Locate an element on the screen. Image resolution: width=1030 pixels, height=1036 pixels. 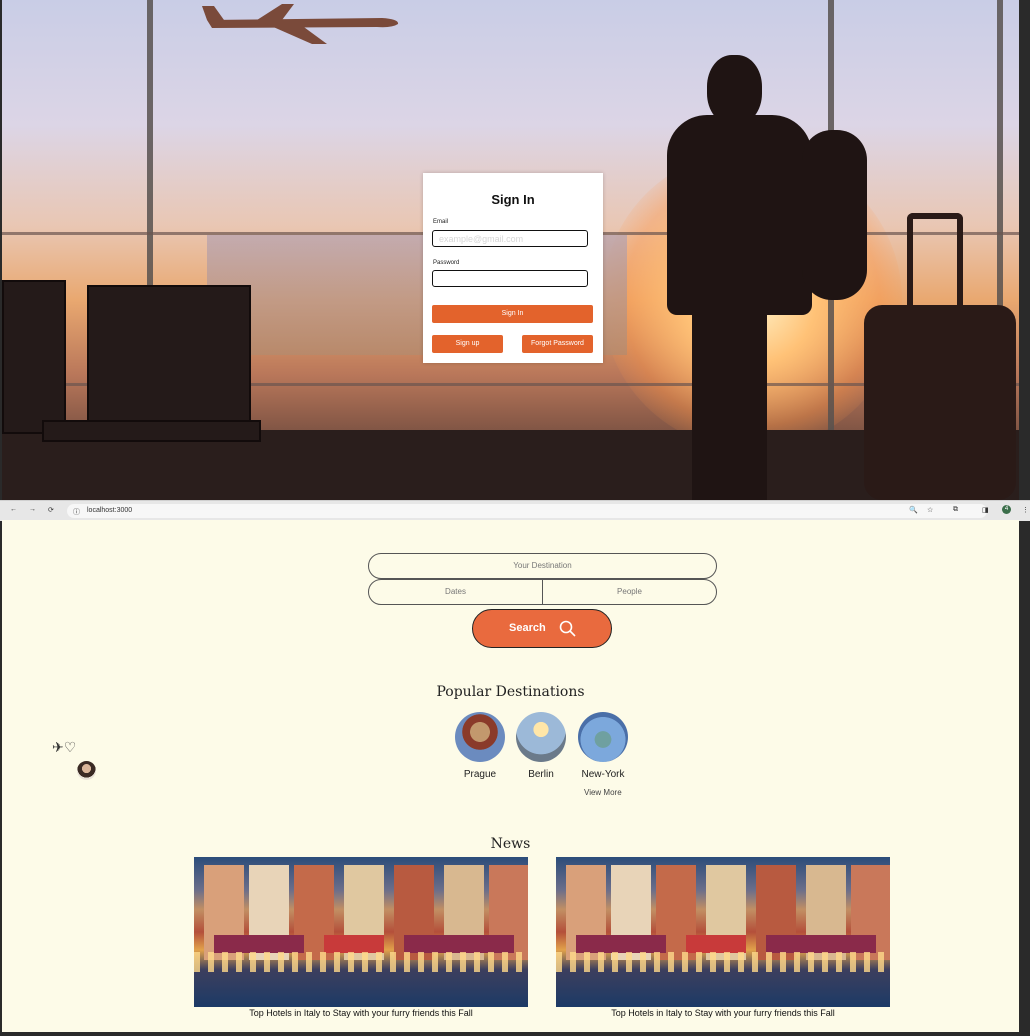
back-icon: ← is located at coordinates (13, 509).